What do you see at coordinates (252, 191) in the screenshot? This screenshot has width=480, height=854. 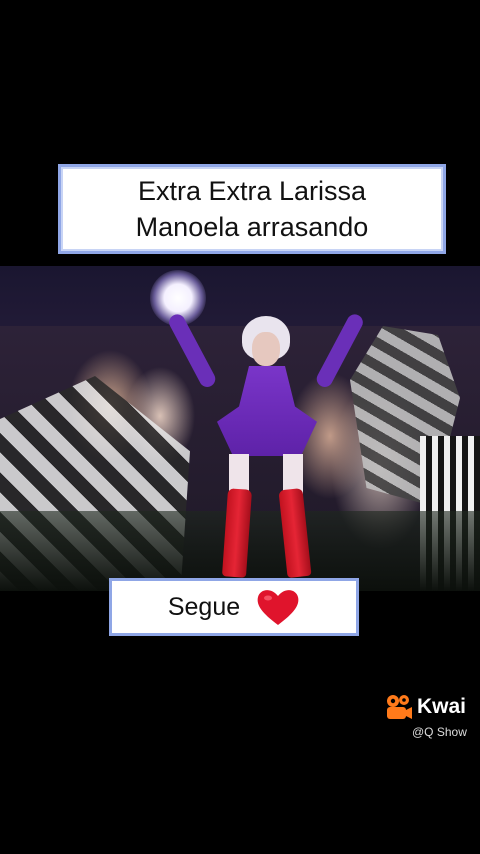 I see `caption-line-1: Extra Extra Larissa` at bounding box center [252, 191].